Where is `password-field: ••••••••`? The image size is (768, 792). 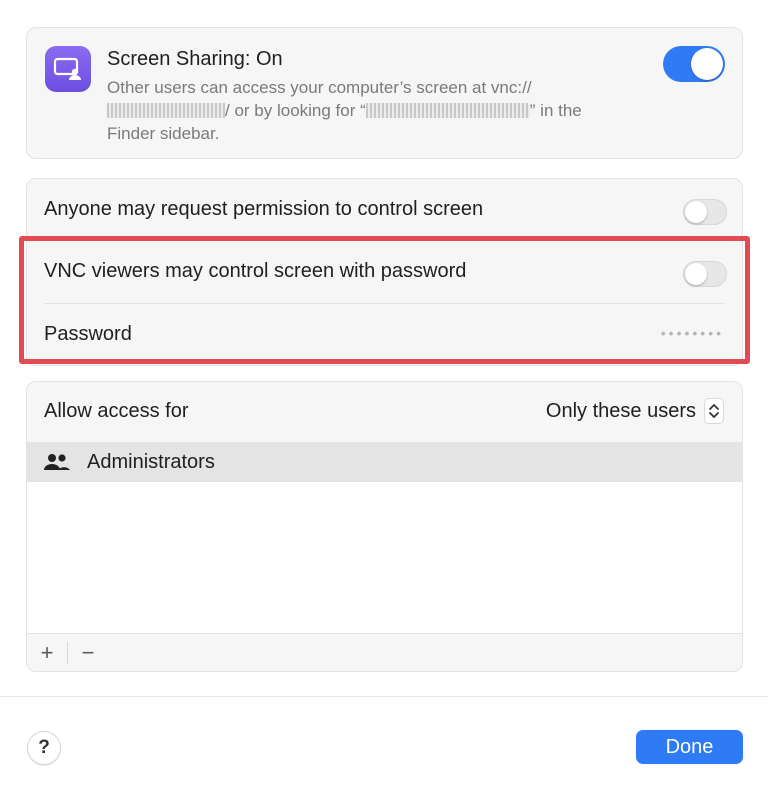 password-field: •••••••• is located at coordinates (692, 333).